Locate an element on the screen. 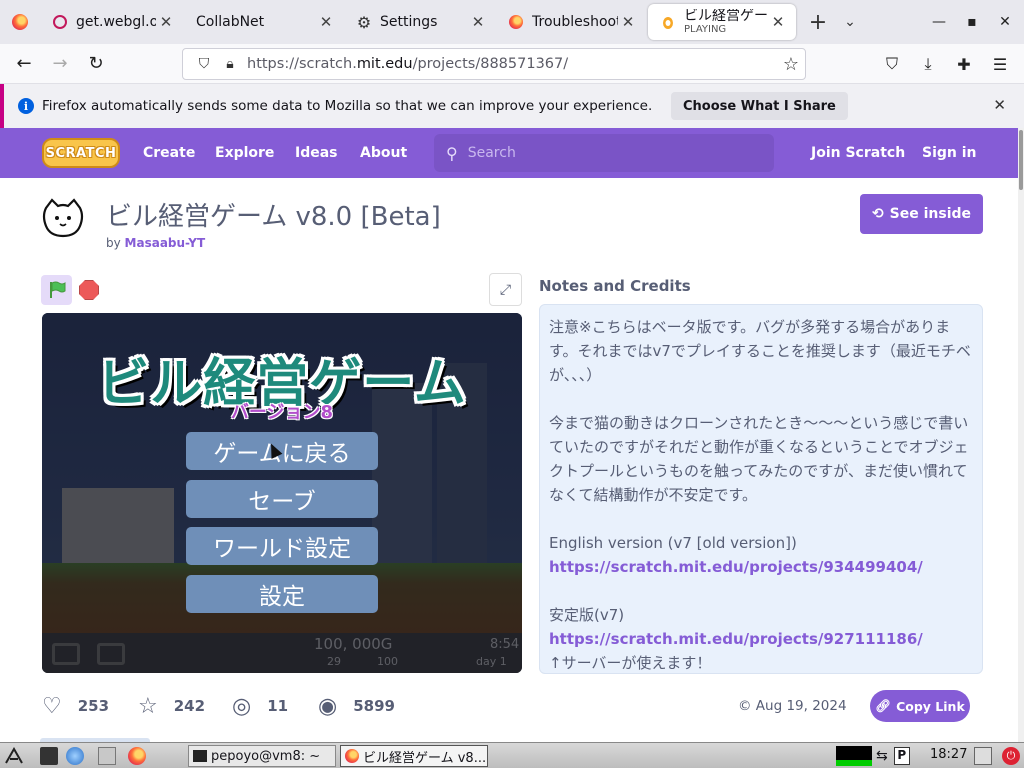 This screenshot has width=1024, height=768. forward-button: → is located at coordinates (60, 64).